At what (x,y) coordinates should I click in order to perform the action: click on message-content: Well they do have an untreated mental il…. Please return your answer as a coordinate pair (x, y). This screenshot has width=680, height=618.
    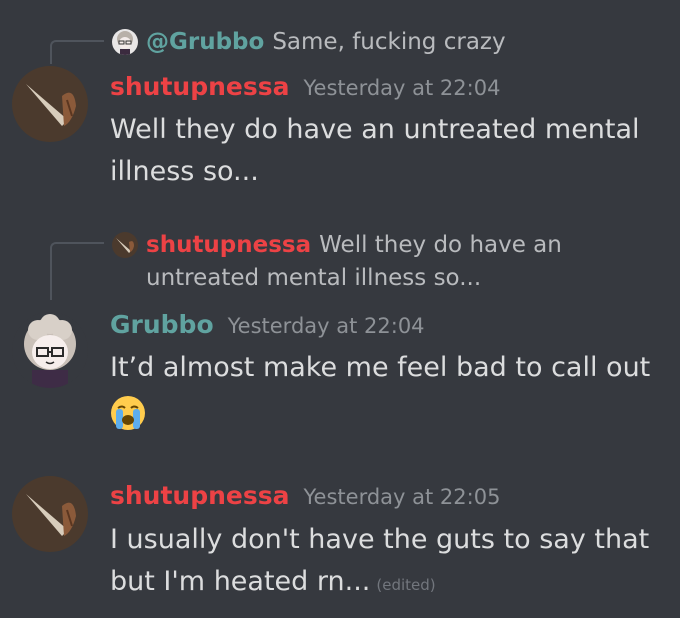
    Looking at the image, I should click on (375, 150).